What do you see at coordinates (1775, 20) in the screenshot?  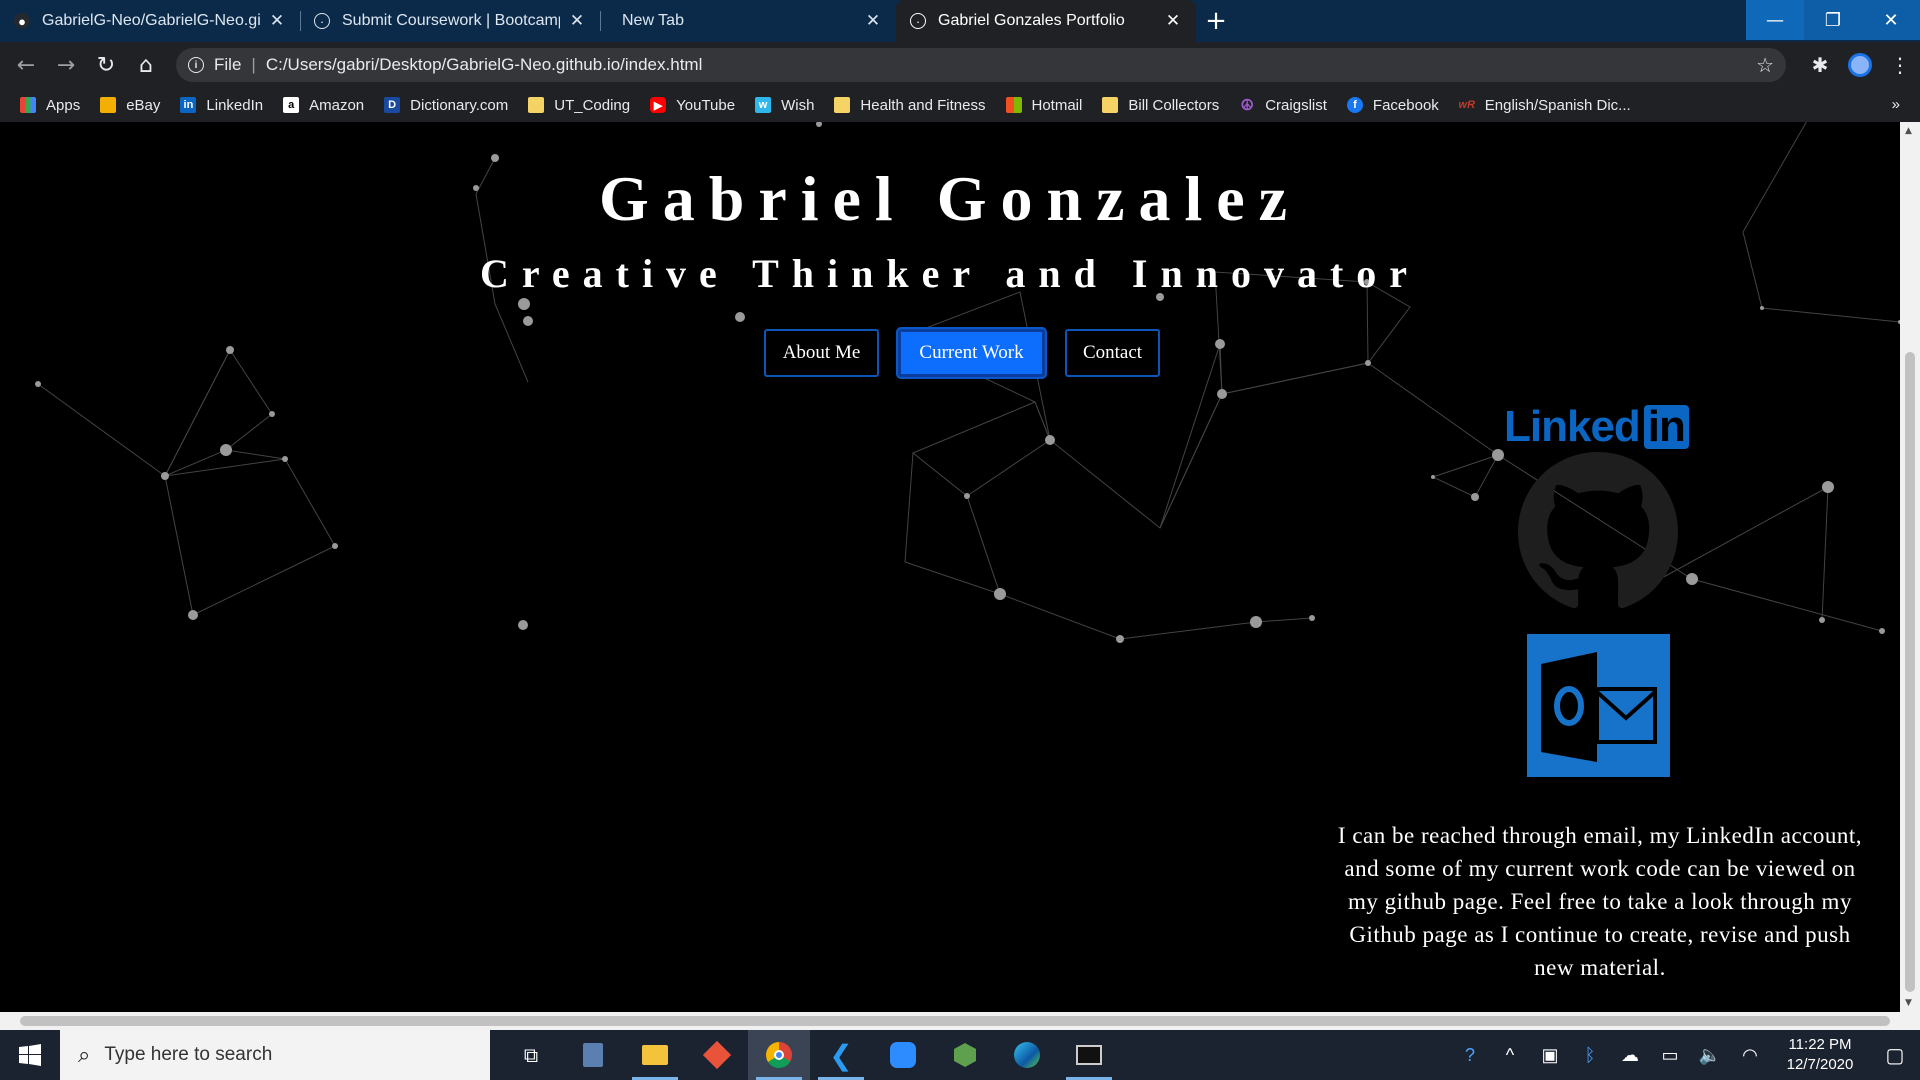 I see `minimize-button: —` at bounding box center [1775, 20].